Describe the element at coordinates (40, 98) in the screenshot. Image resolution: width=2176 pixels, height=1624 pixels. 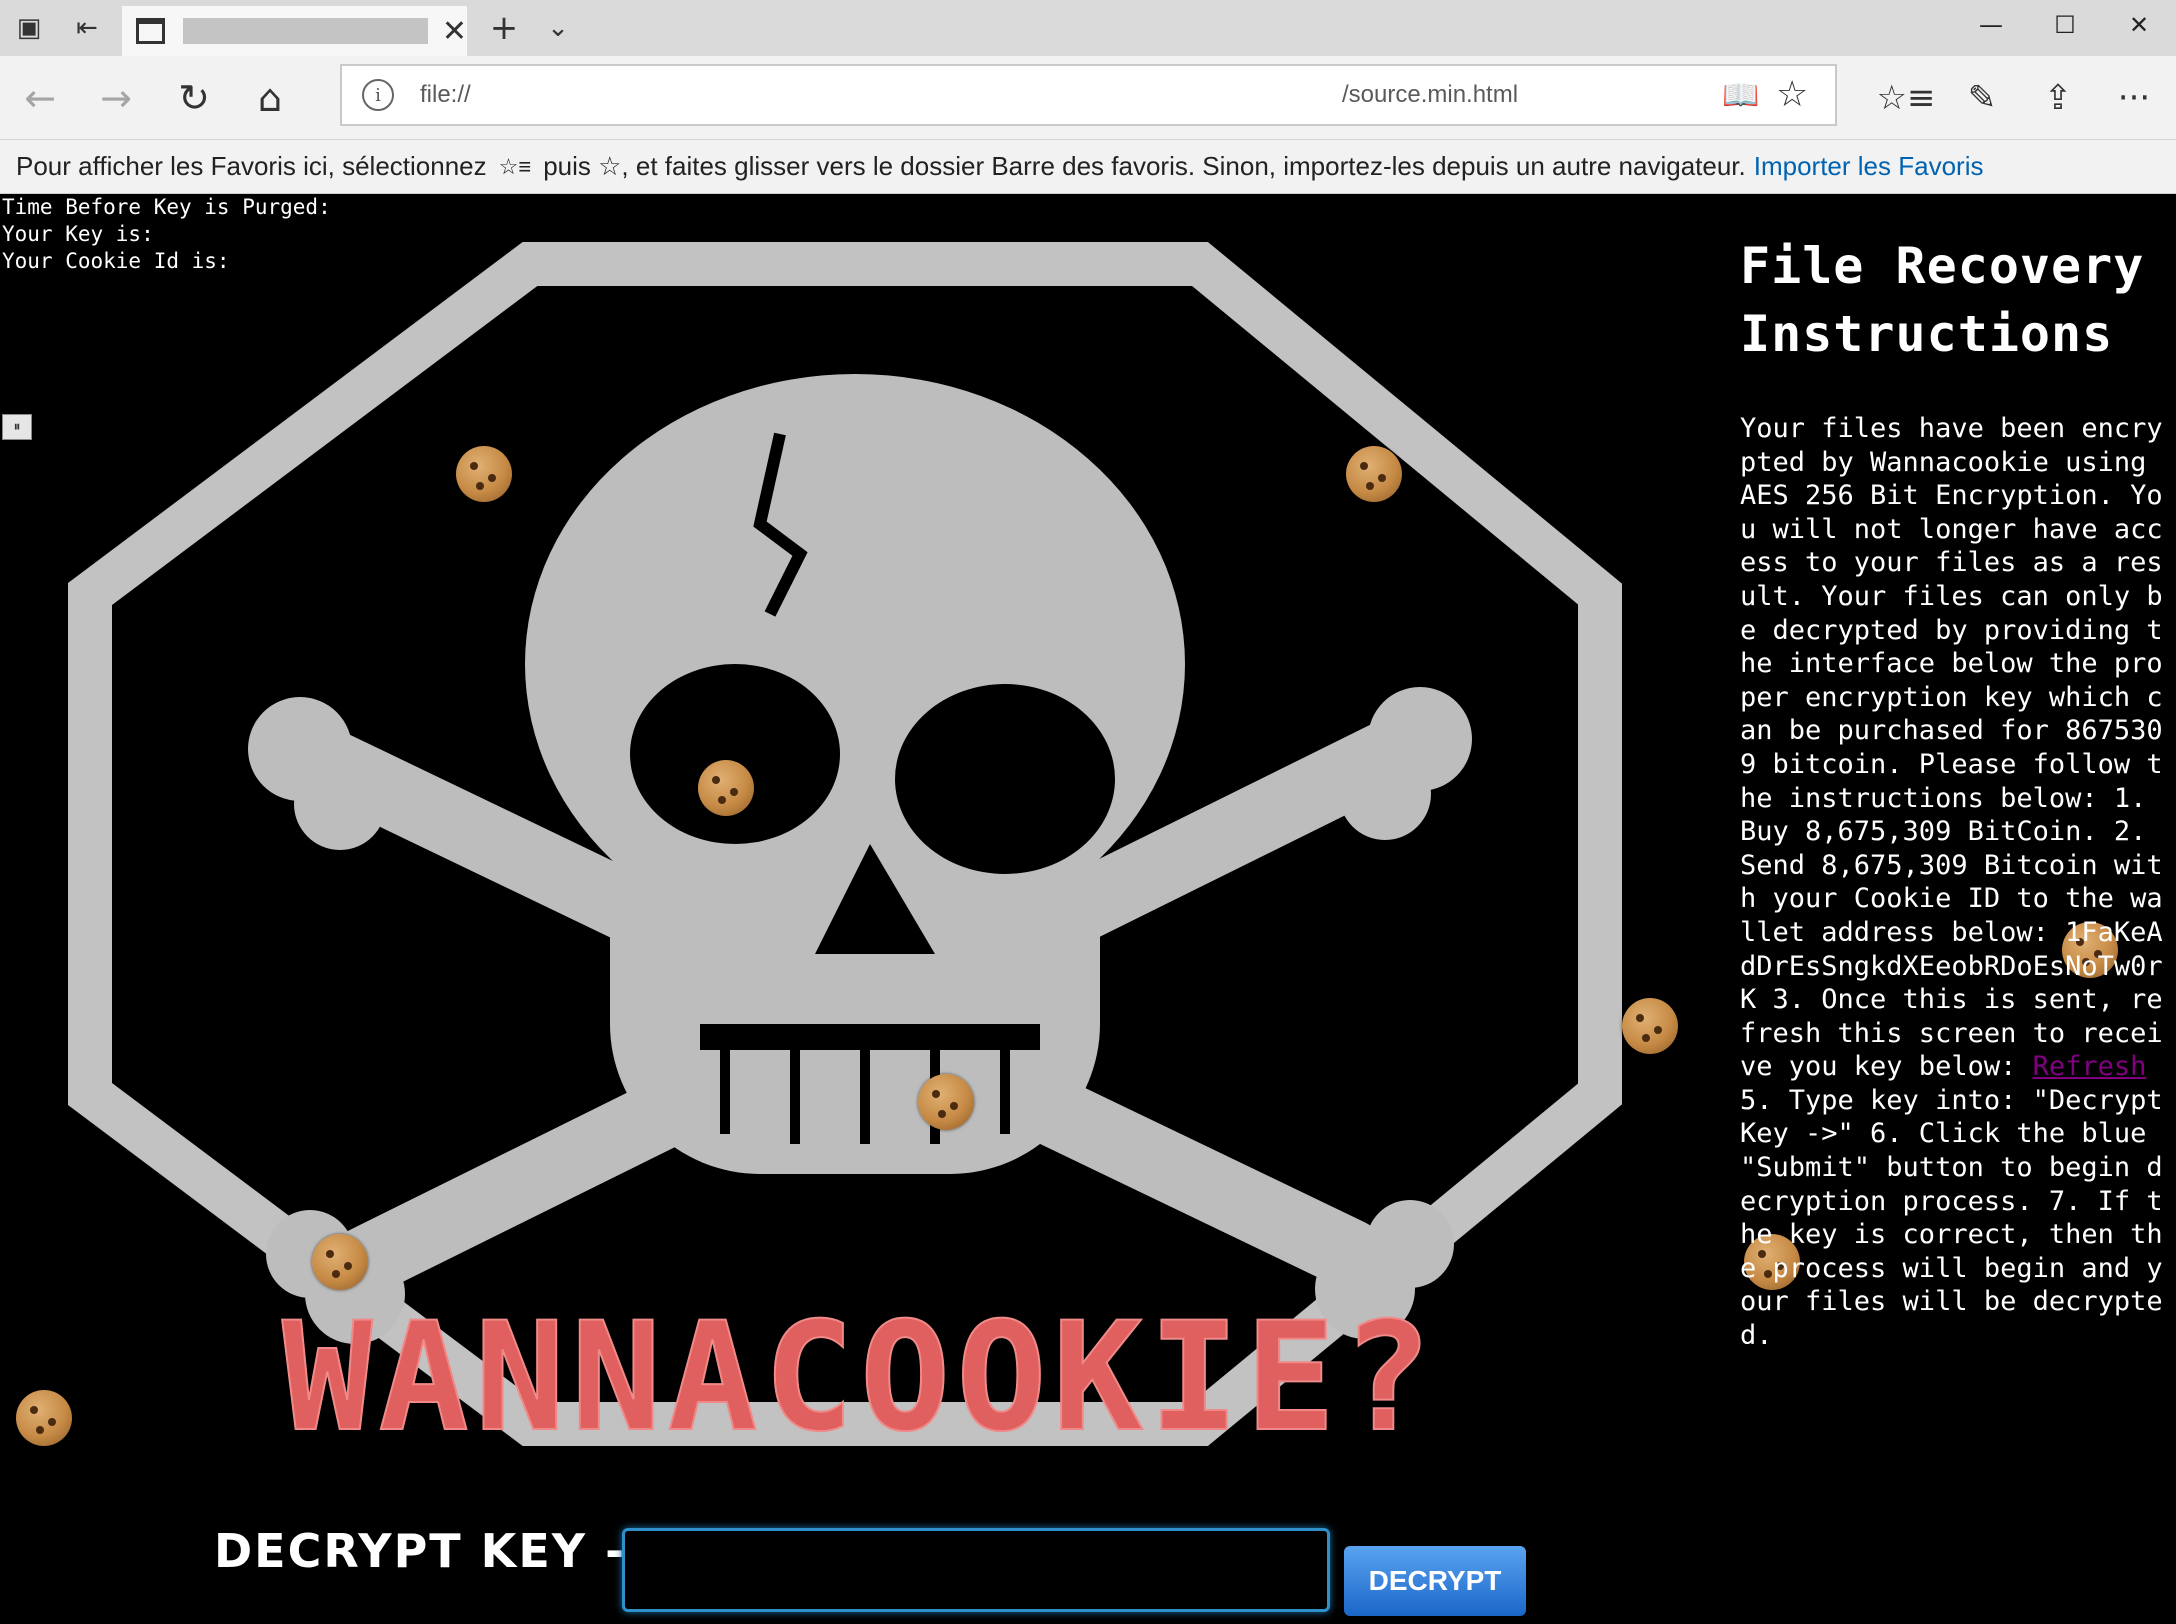
I see `back-button: ←` at that location.